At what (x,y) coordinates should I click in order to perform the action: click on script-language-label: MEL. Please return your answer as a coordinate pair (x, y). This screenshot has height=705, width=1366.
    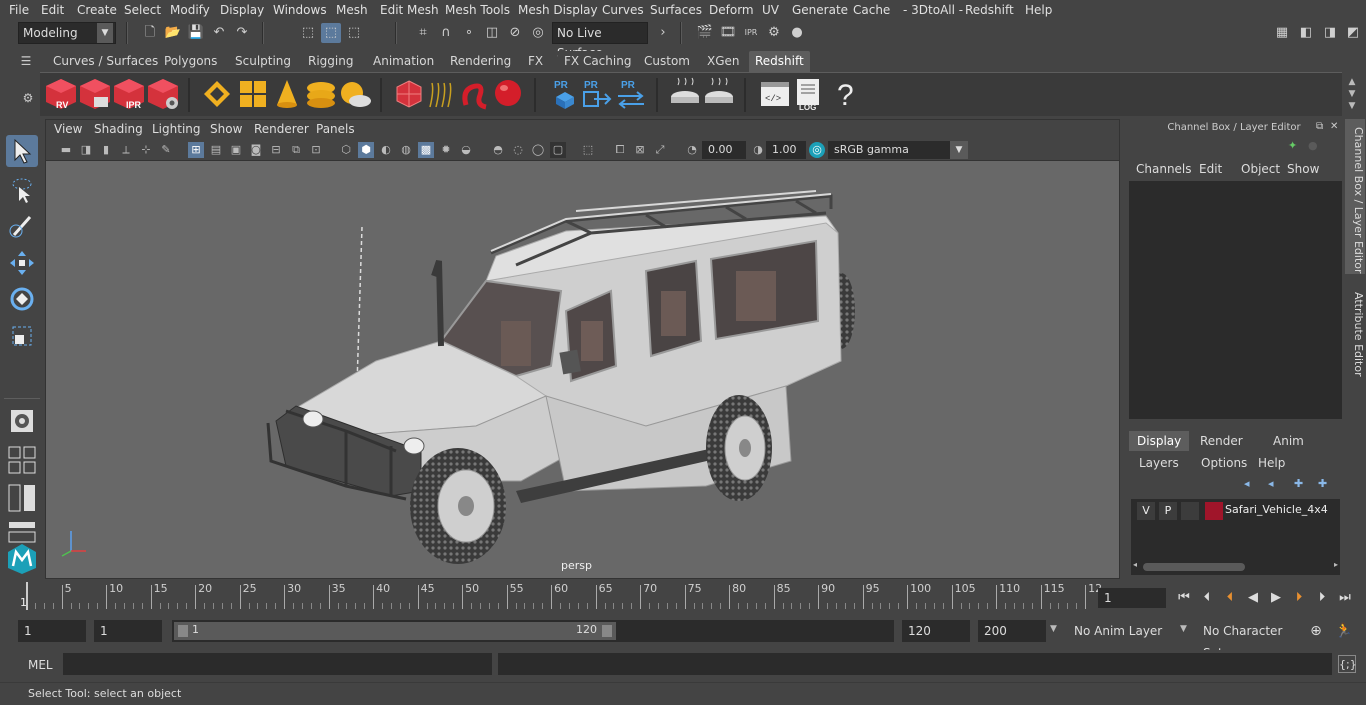
    Looking at the image, I should click on (40, 665).